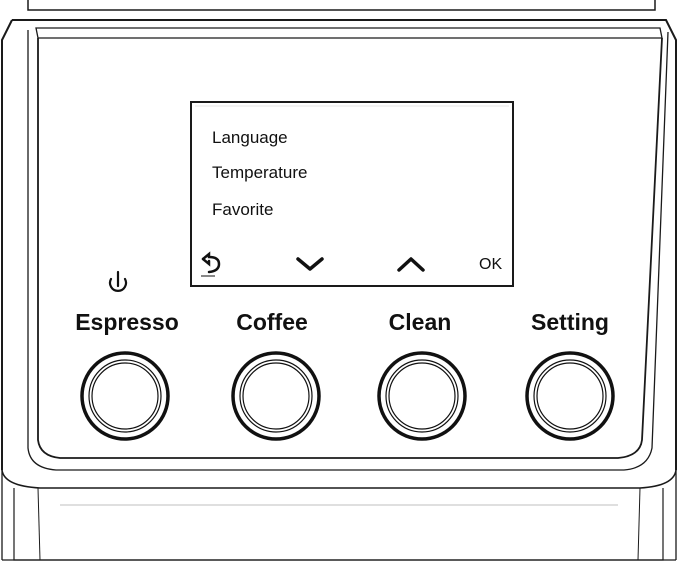 The width and height of the screenshot is (677, 571). I want to click on button-row, so click(347, 396).